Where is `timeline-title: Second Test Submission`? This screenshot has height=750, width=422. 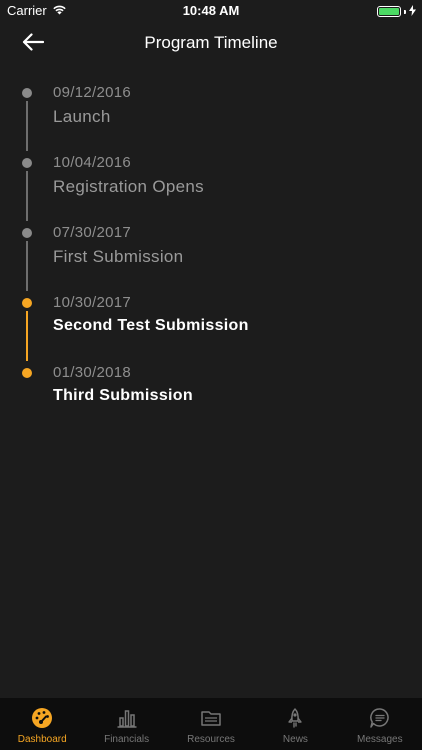 timeline-title: Second Test Submission is located at coordinates (151, 325).